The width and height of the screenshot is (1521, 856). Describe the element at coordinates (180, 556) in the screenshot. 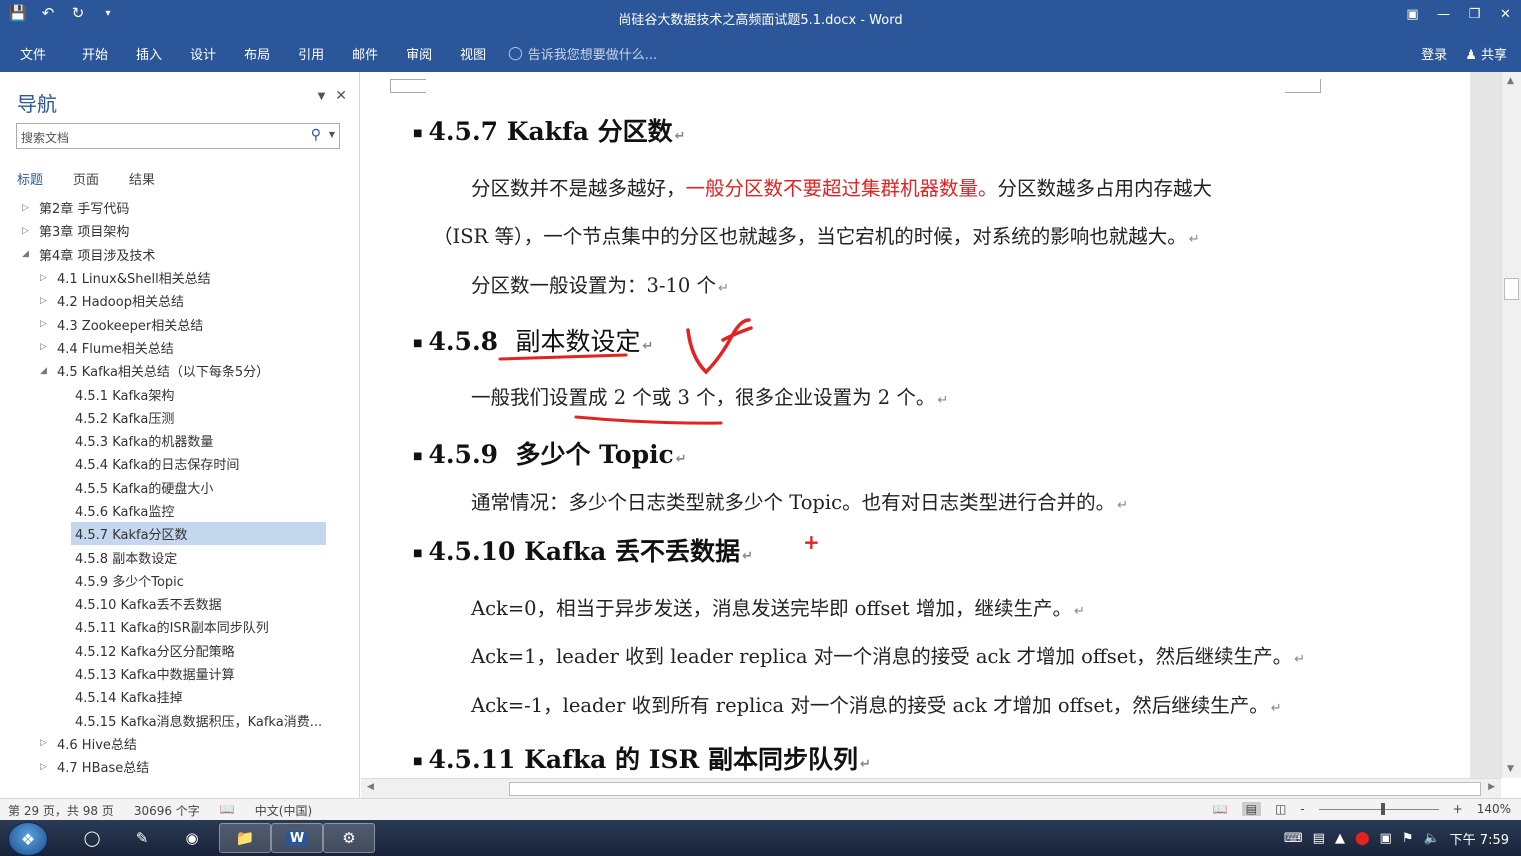

I see `nav-heading-item: 4.5.8 副本数设定` at that location.